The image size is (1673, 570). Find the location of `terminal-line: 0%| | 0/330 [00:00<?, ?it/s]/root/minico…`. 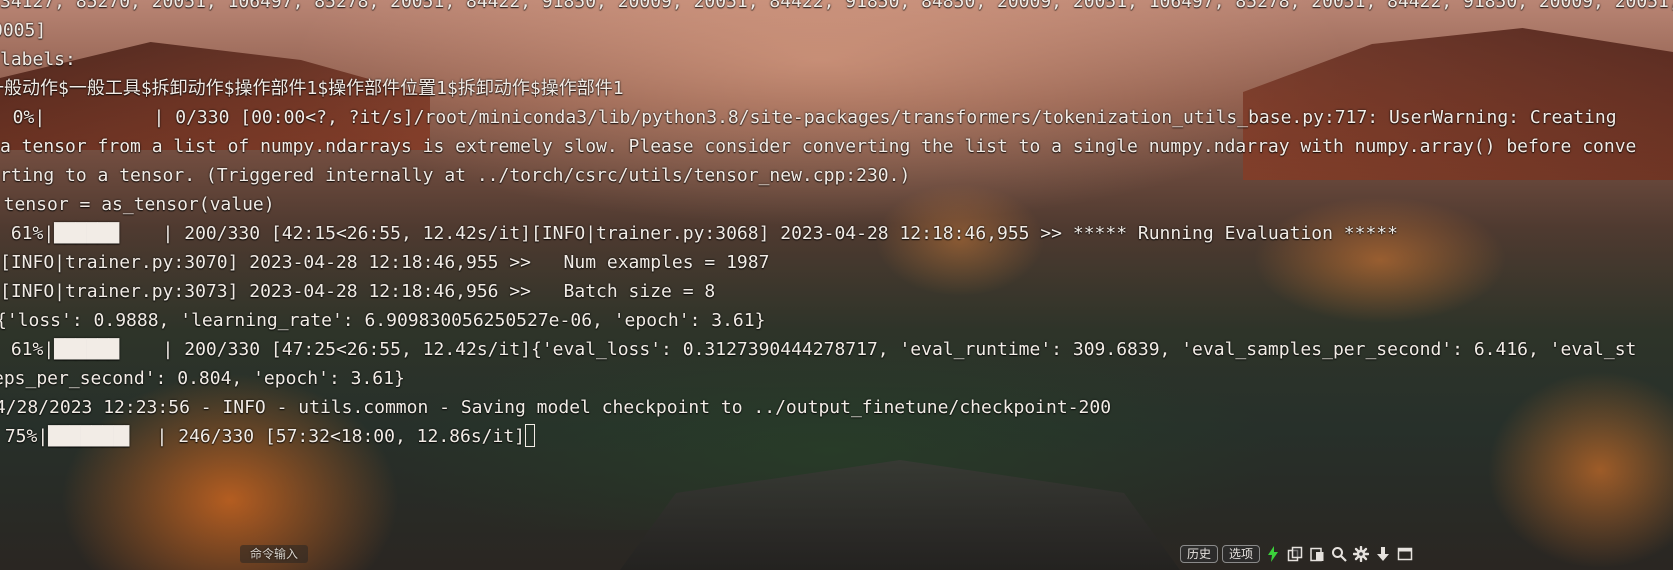

terminal-line: 0%| | 0/330 [00:00<?, ?it/s]/root/minico… is located at coordinates (808, 117).